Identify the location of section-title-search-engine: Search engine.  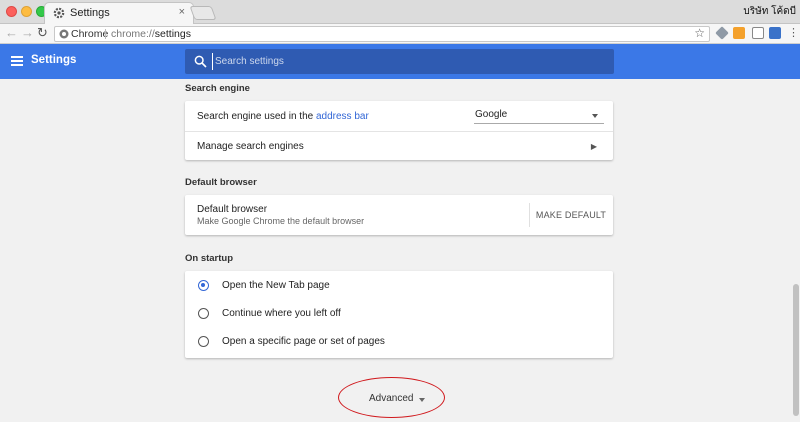
(217, 88).